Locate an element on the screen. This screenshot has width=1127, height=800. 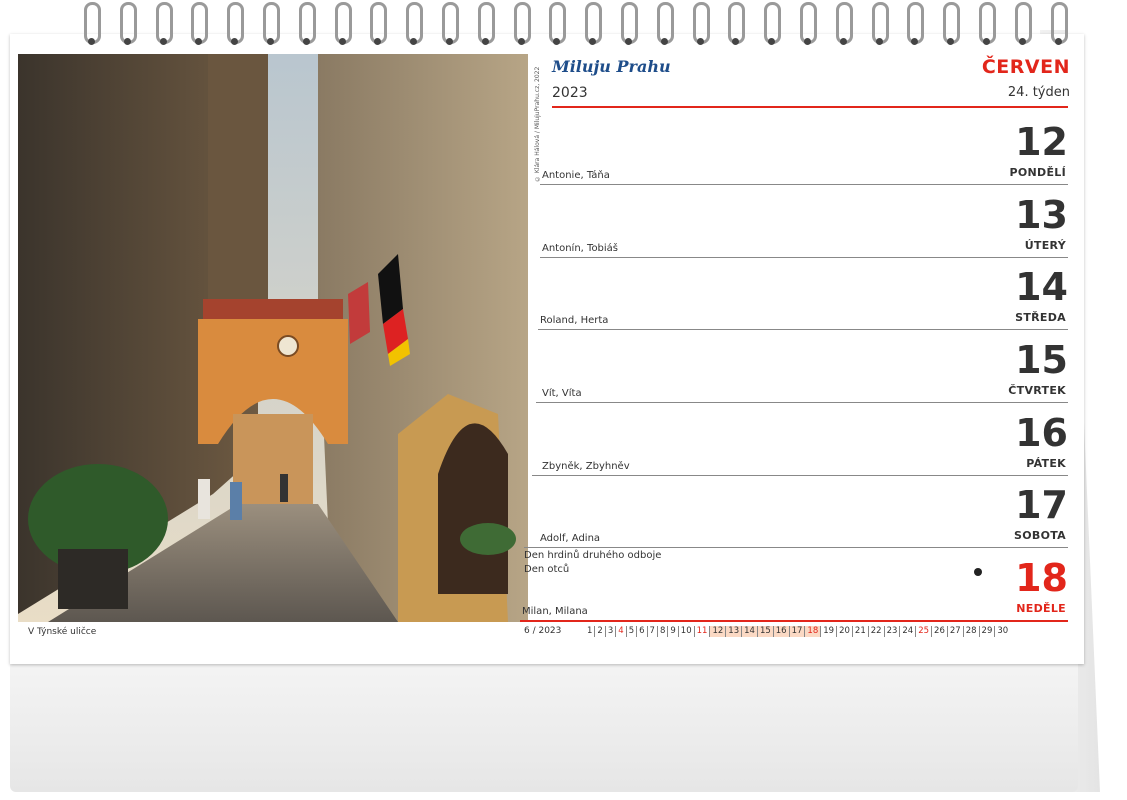
weekday-label: ÚTERÝ is located at coordinates (1045, 245).